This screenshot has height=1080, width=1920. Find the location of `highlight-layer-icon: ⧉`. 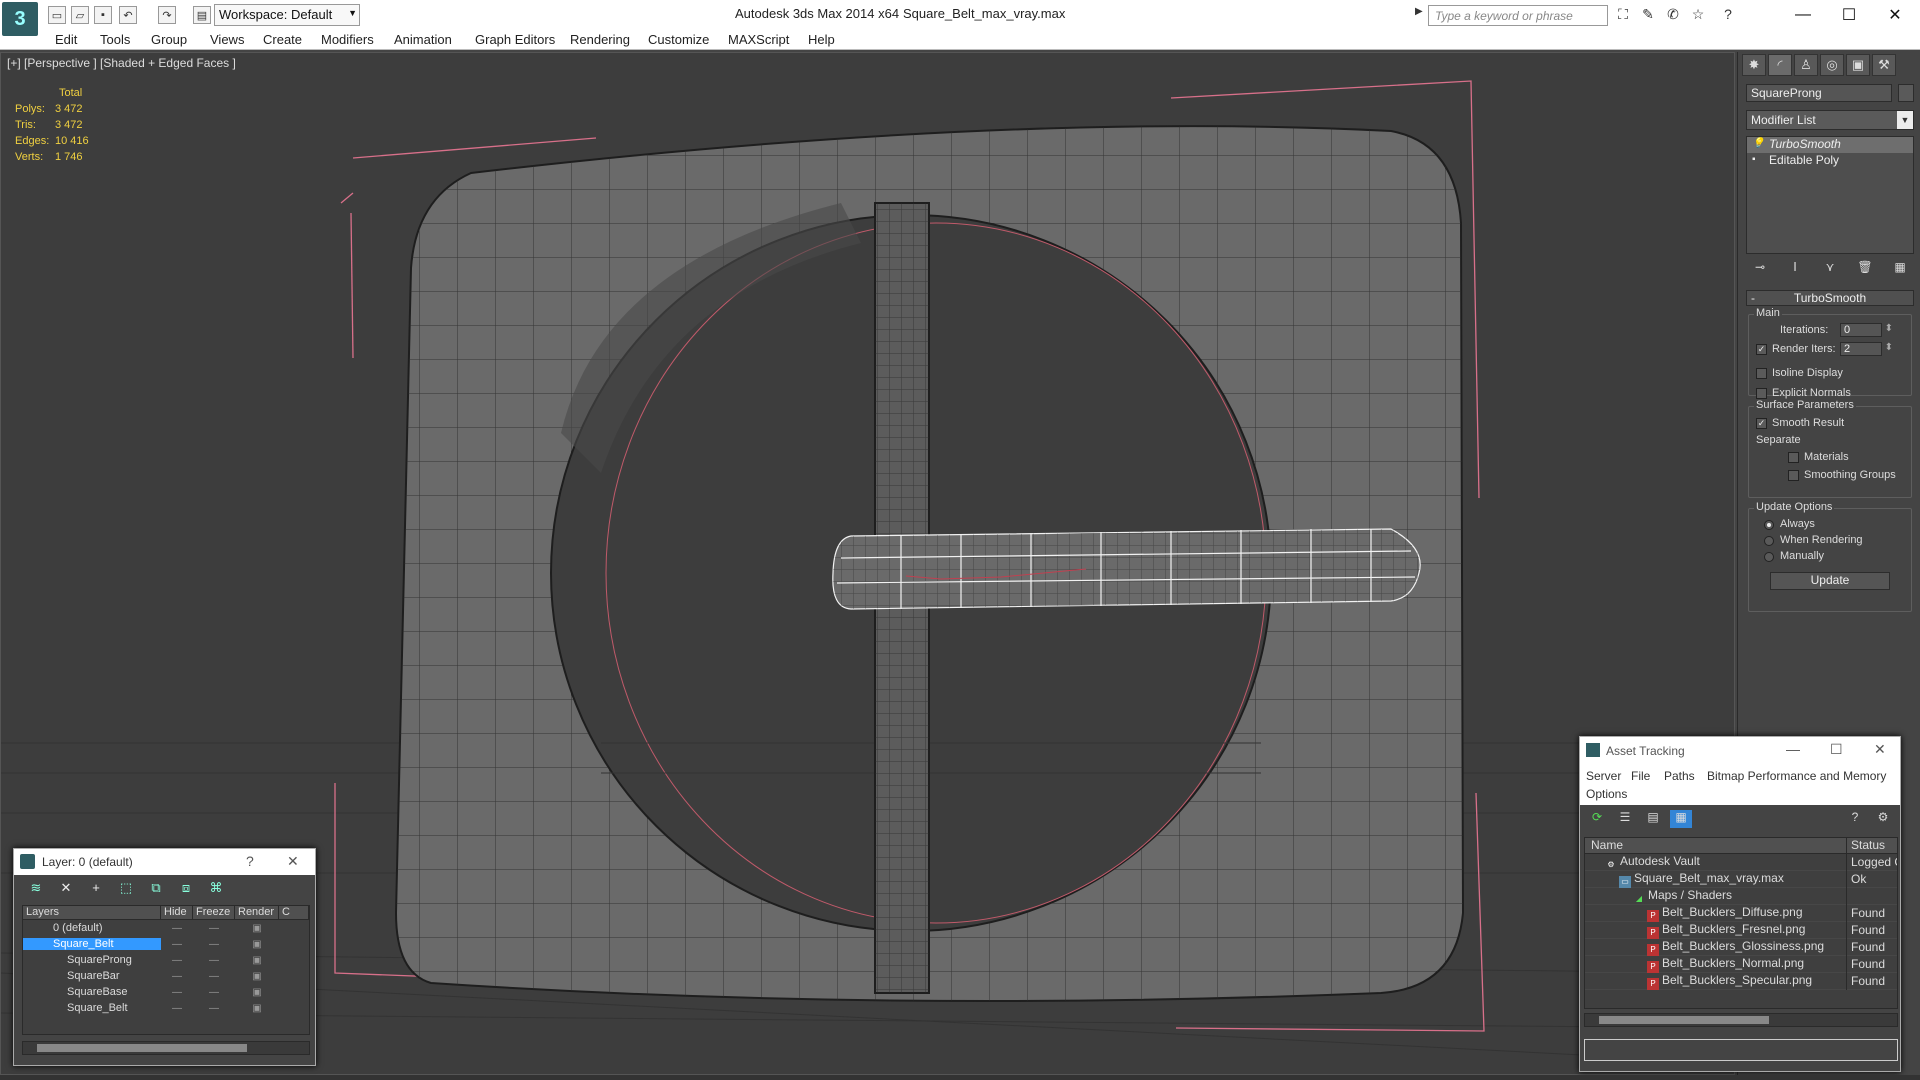

highlight-layer-icon: ⧉ is located at coordinates (156, 889).